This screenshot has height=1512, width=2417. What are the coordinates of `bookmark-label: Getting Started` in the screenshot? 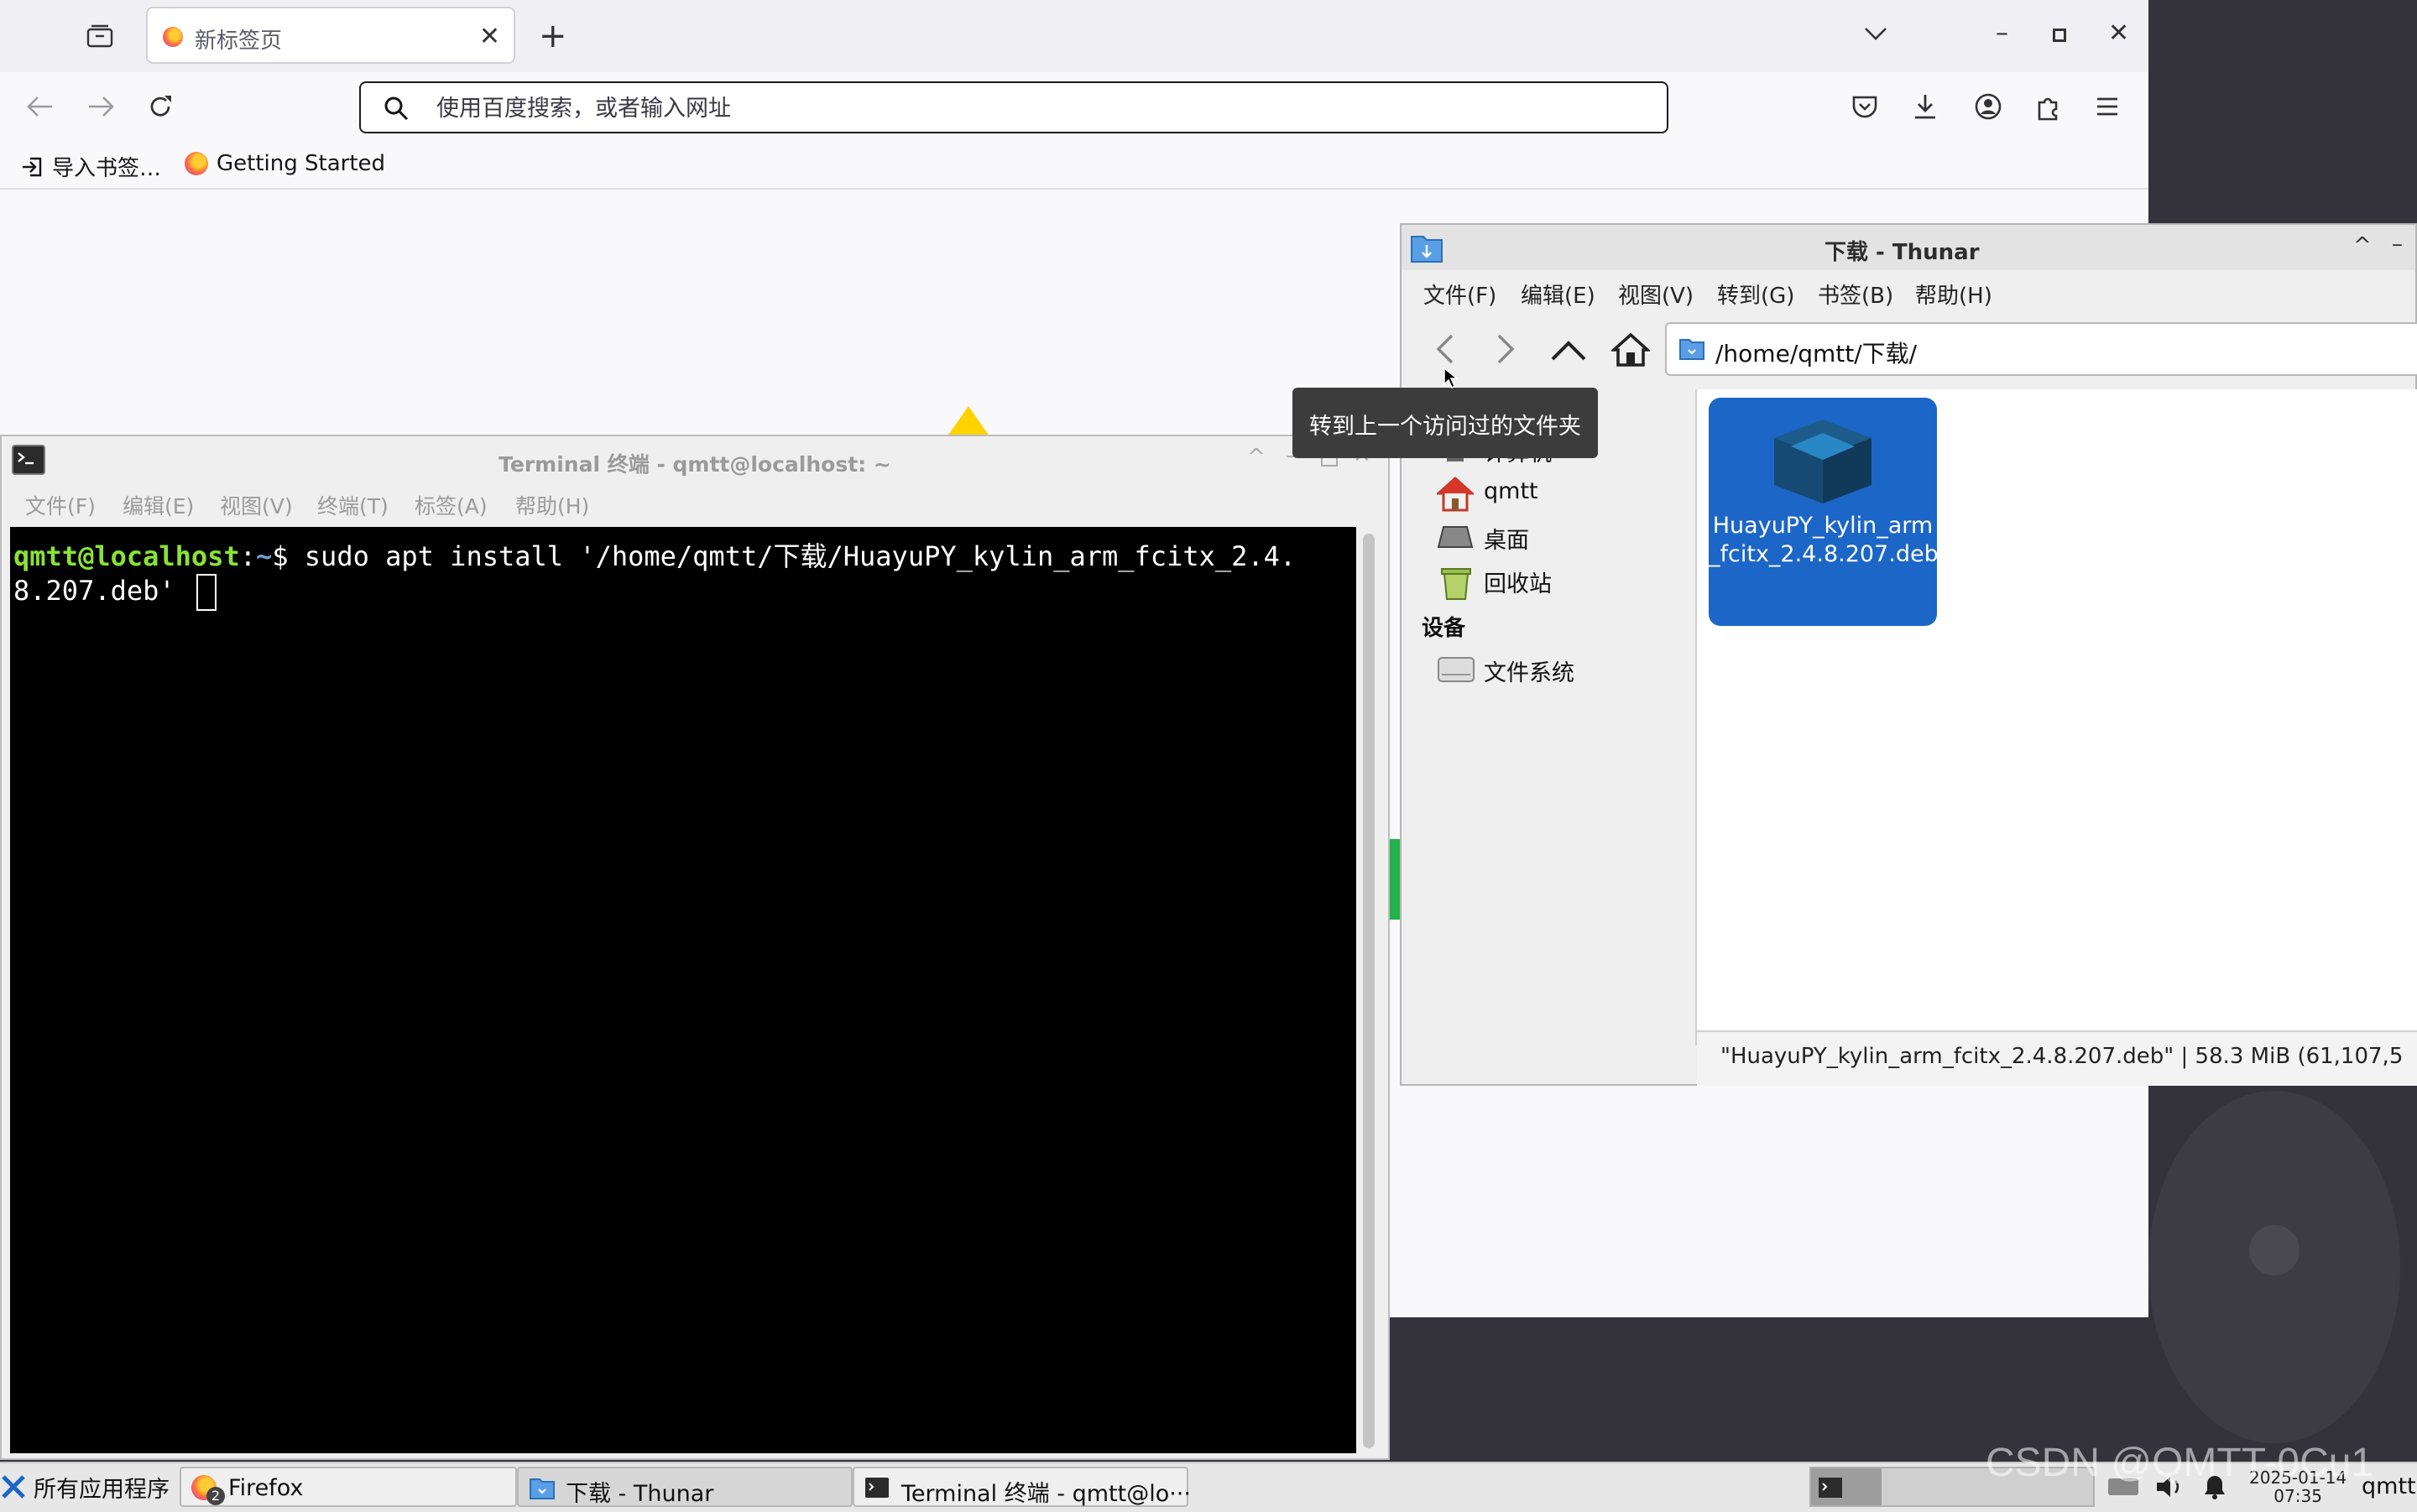 It's located at (301, 163).